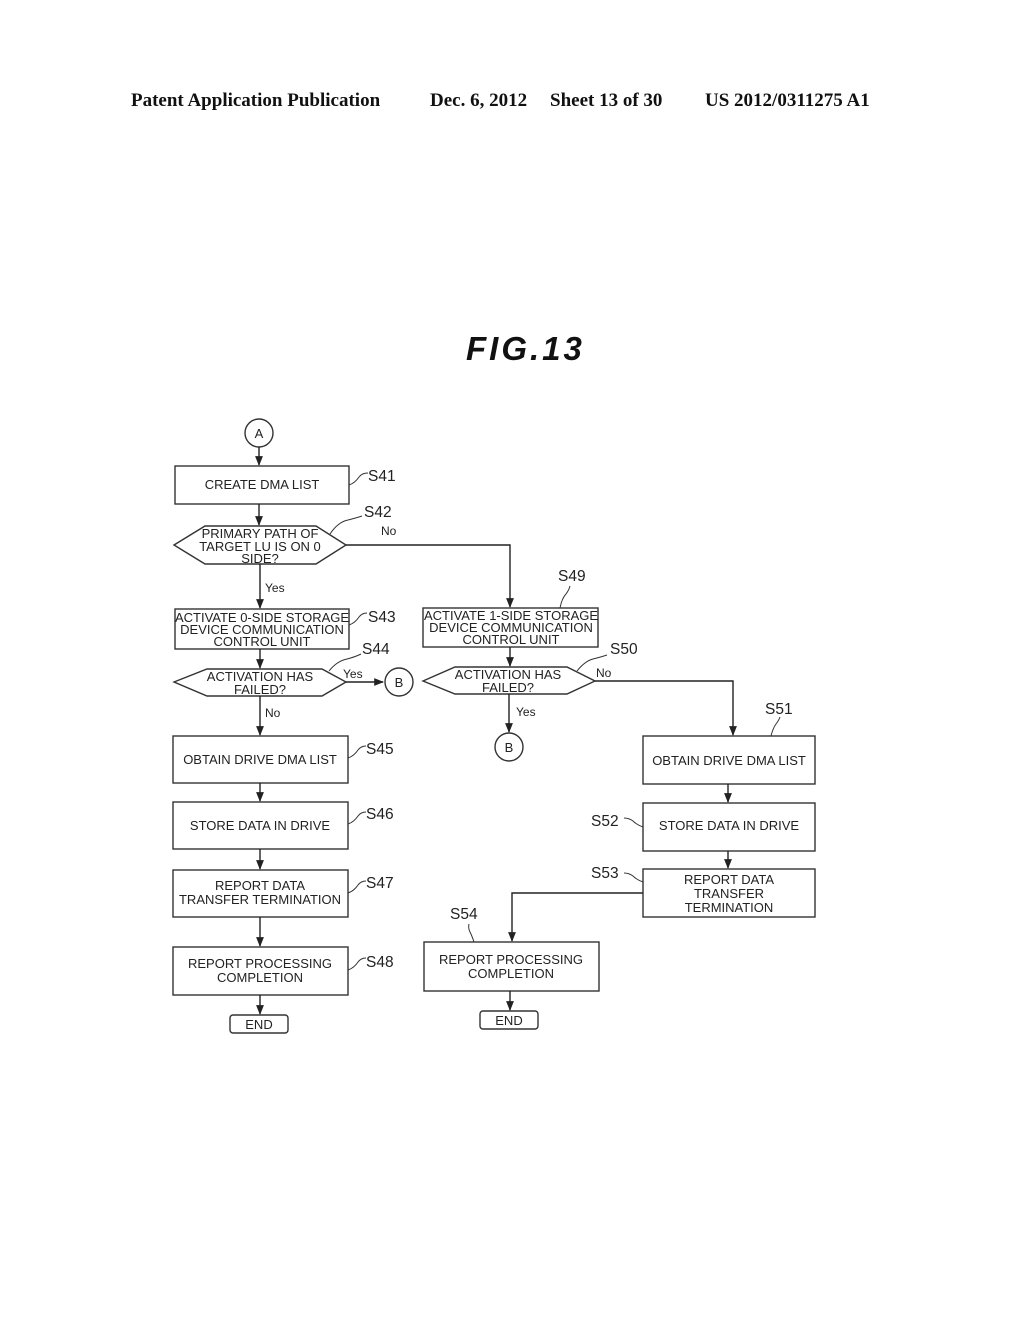 The image size is (1024, 1320). I want to click on svg-text: A, so click(259, 433).